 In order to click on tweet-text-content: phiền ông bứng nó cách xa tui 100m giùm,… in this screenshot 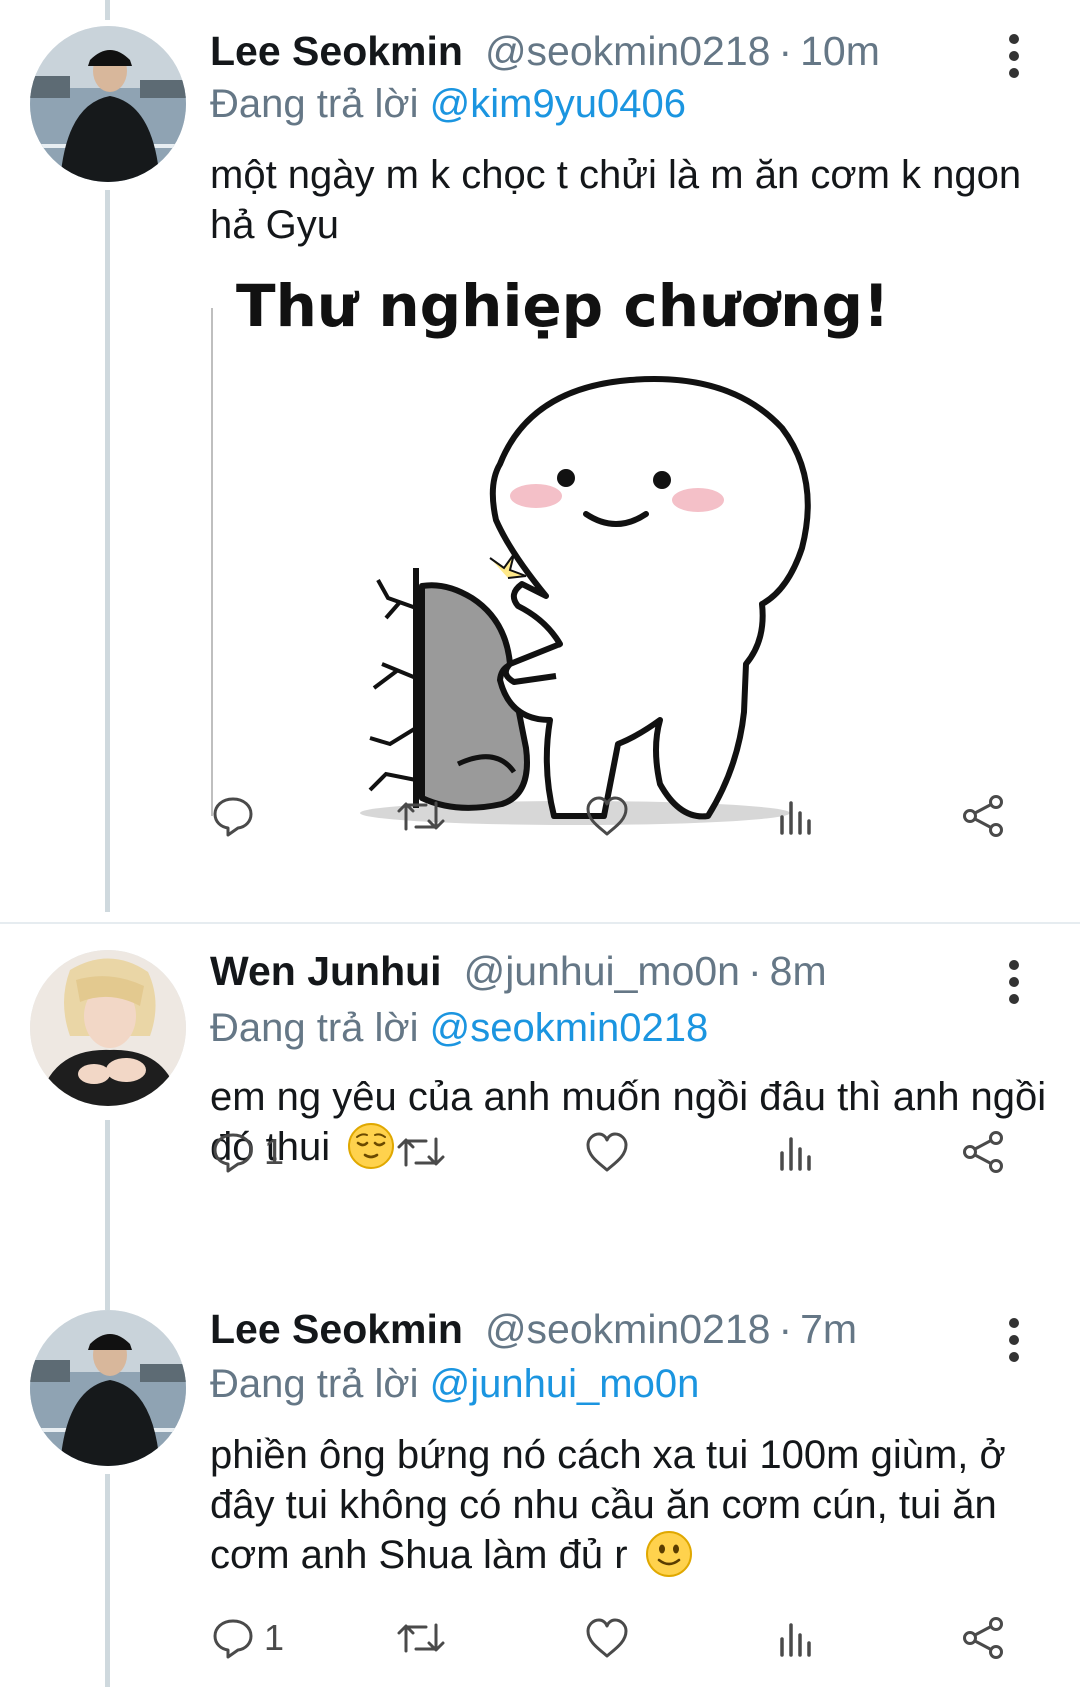, I will do `click(608, 1505)`.